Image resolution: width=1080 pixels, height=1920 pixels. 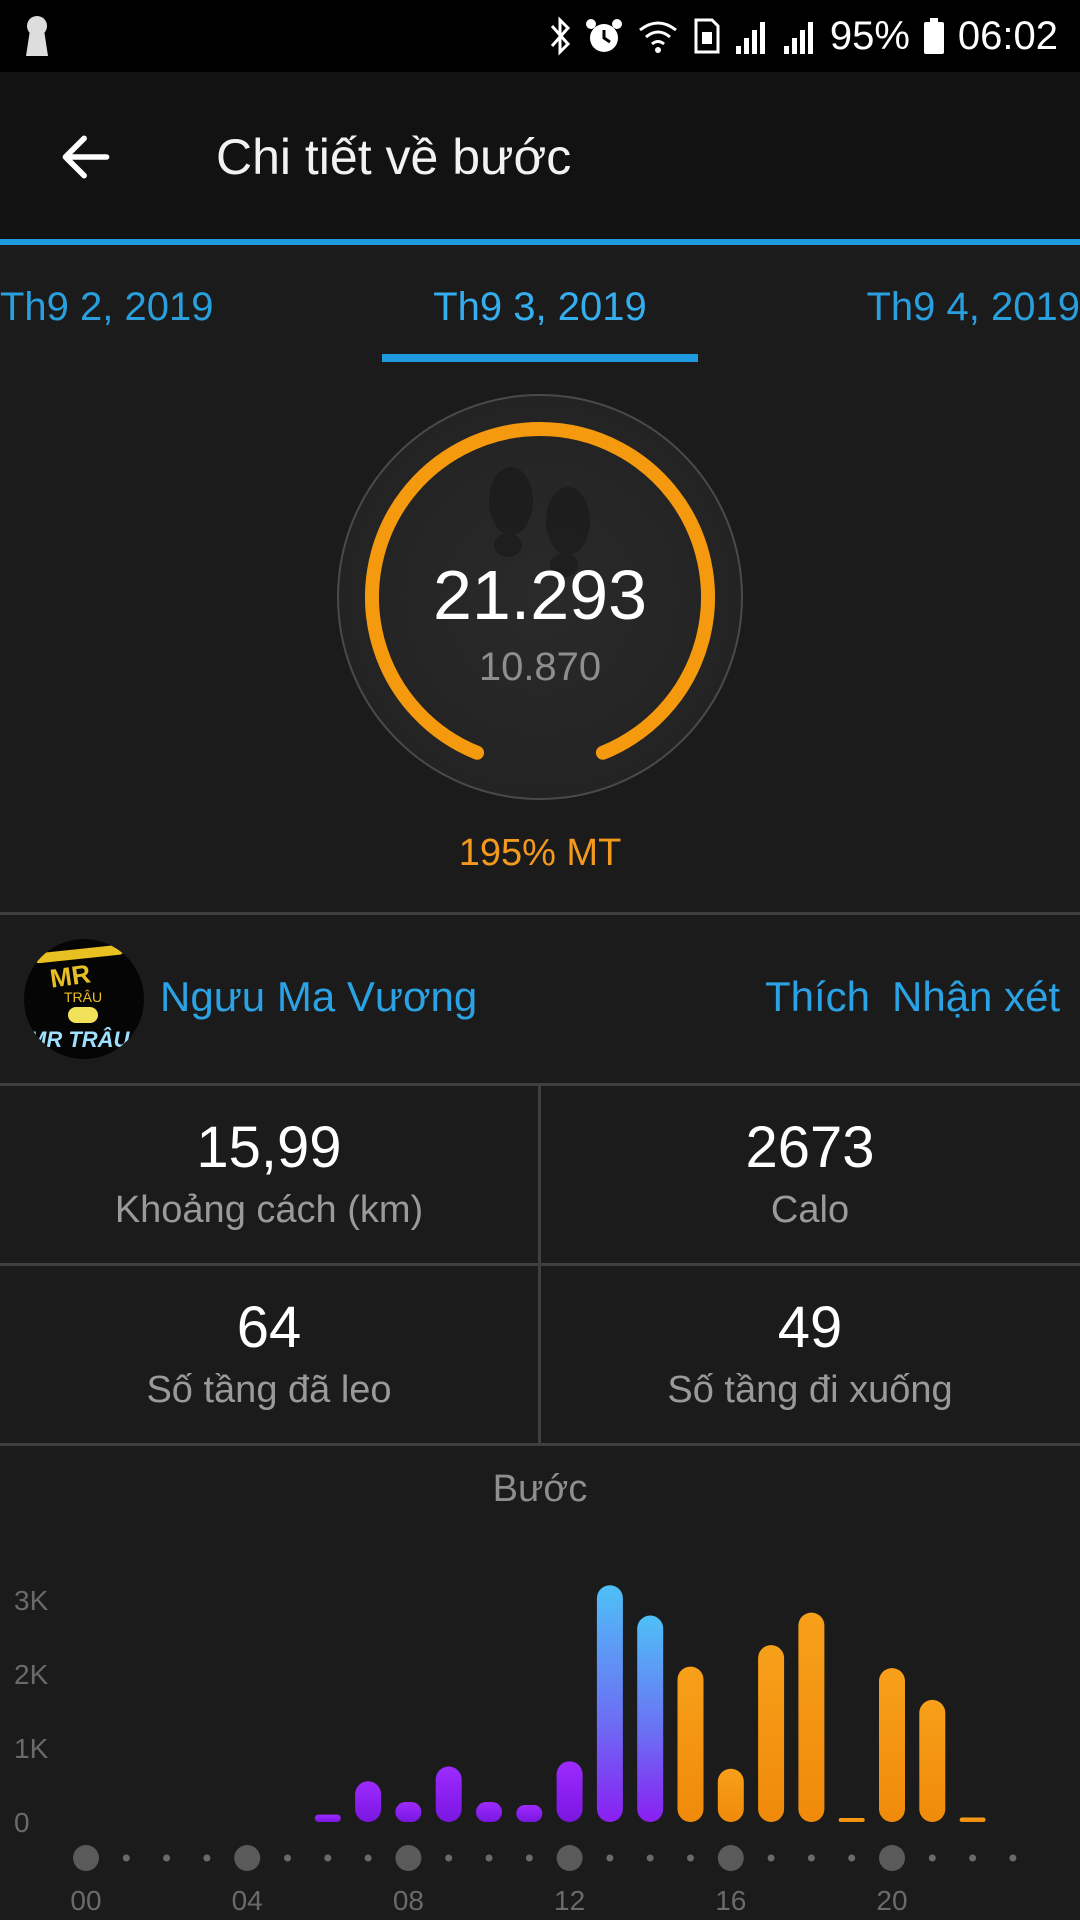 What do you see at coordinates (84, 999) in the screenshot?
I see `avatar: MR TRÂU MR TRÂU` at bounding box center [84, 999].